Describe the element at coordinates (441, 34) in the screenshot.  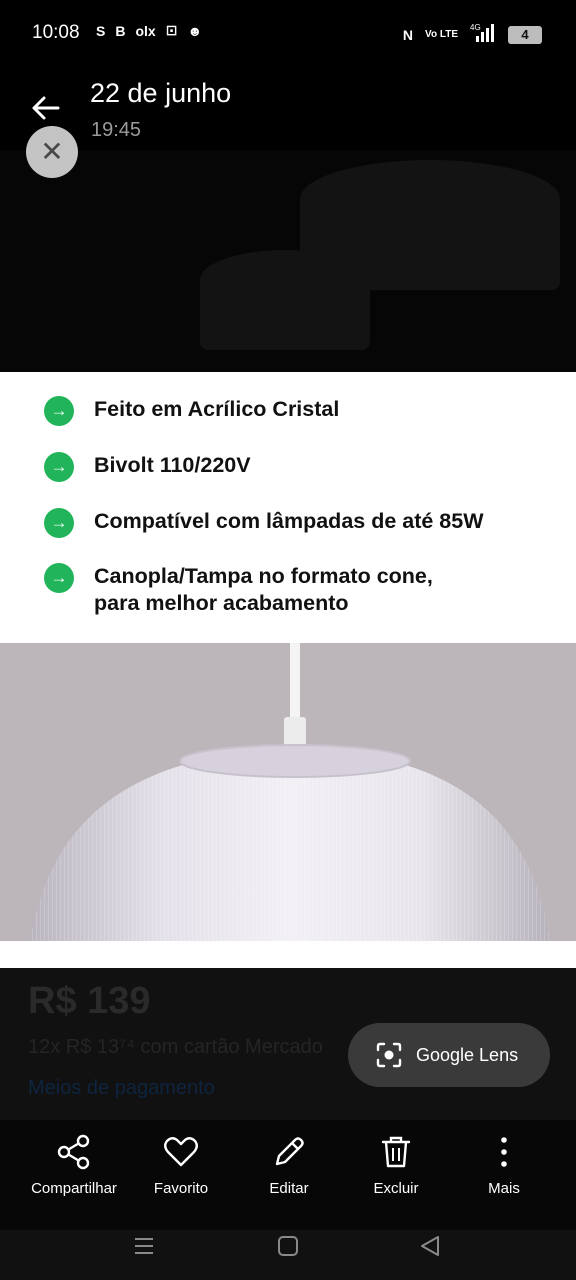
I see `volte-icon: Vo LTE` at that location.